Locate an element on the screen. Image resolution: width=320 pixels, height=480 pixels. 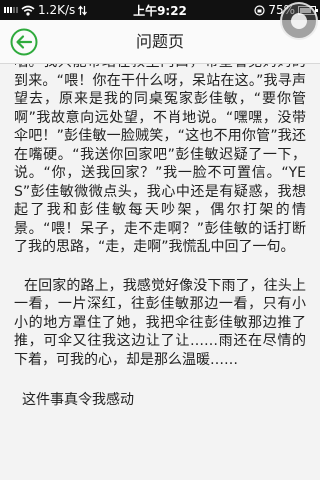
status-time: 上午9:22 is located at coordinates (160, 10).